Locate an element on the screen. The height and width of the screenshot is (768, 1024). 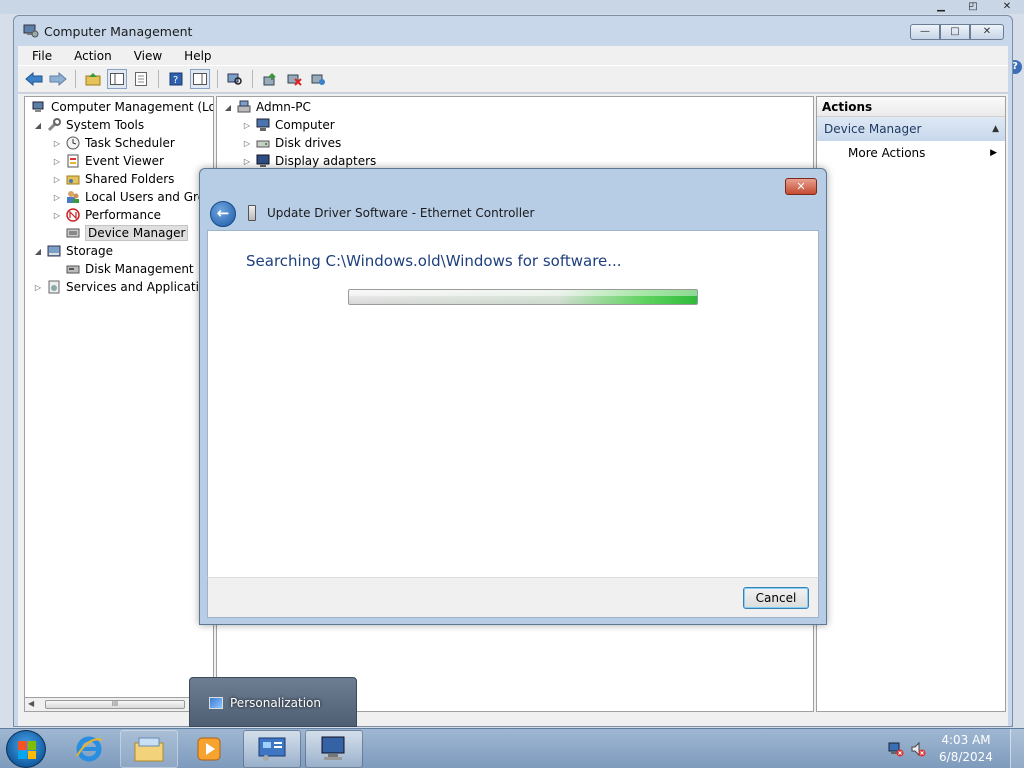
menu-action: Action is located at coordinates (90, 56).